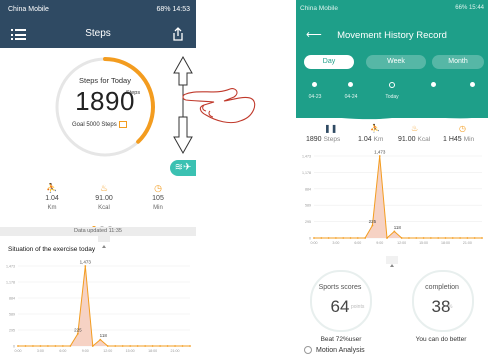  What do you see at coordinates (442, 287) in the screenshot?
I see `score-label: completion` at bounding box center [442, 287].